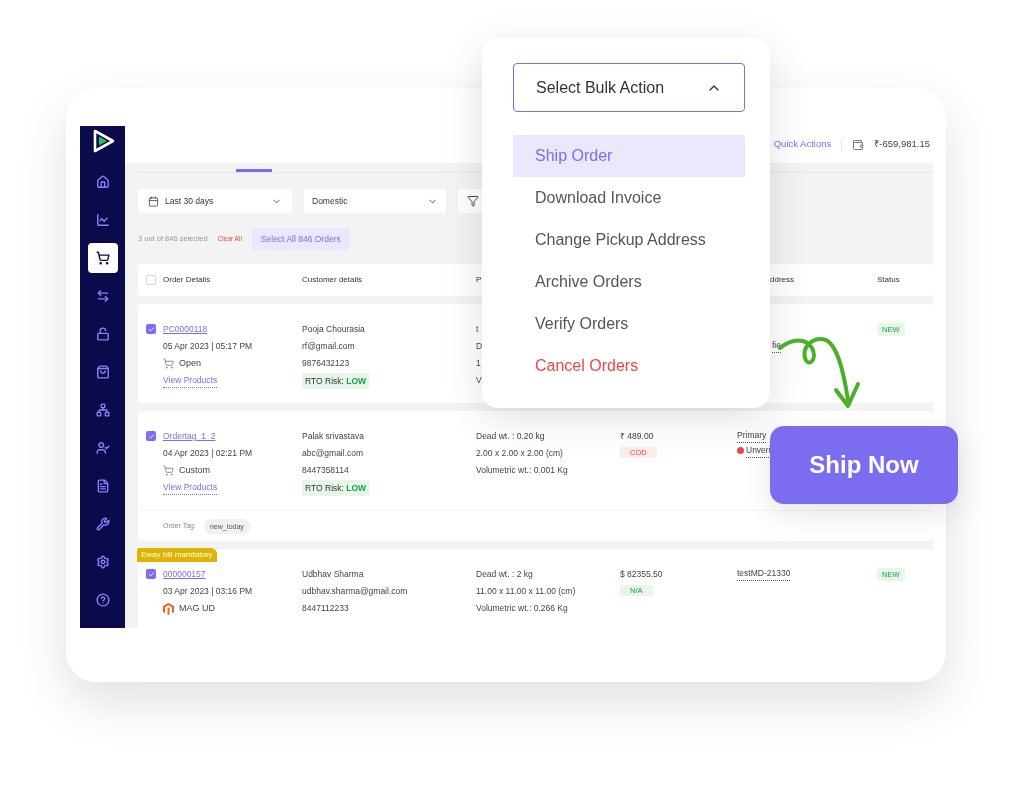 The height and width of the screenshot is (794, 1024). I want to click on package-detail: t, so click(477, 329).